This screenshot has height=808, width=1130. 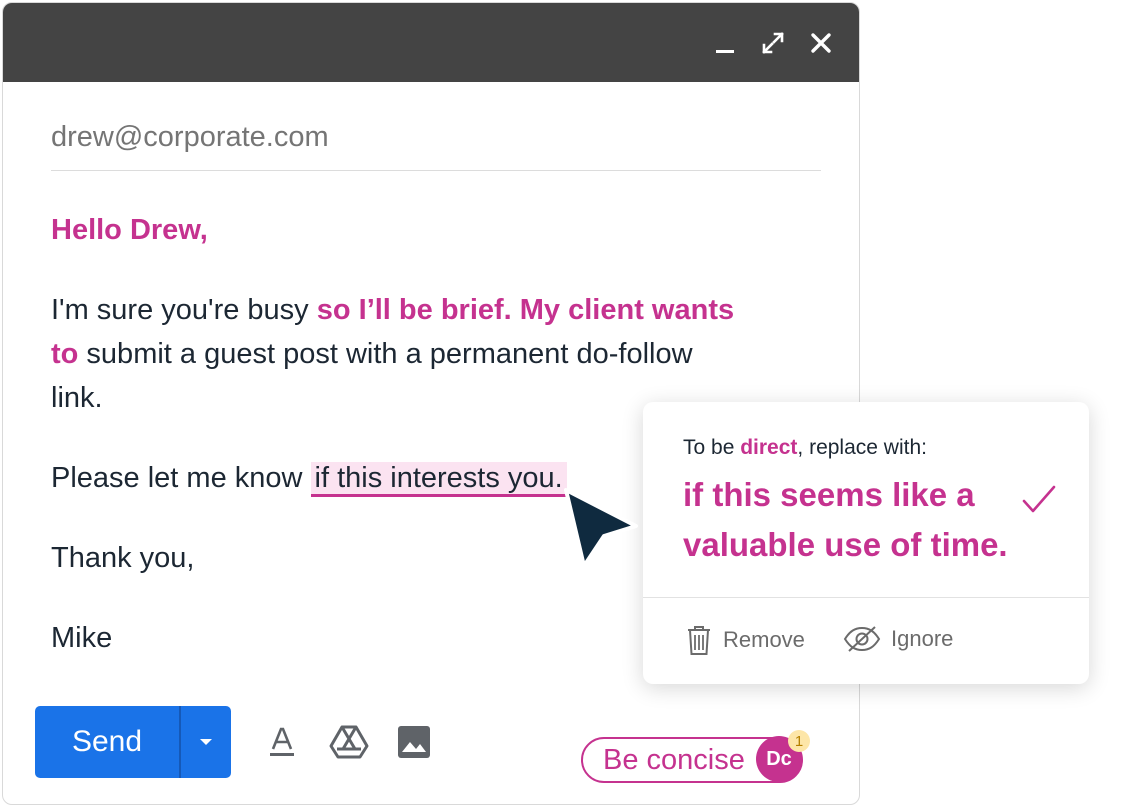 What do you see at coordinates (184, 310) in the screenshot?
I see `paragraph-1-start: I'm sure you're busy` at bounding box center [184, 310].